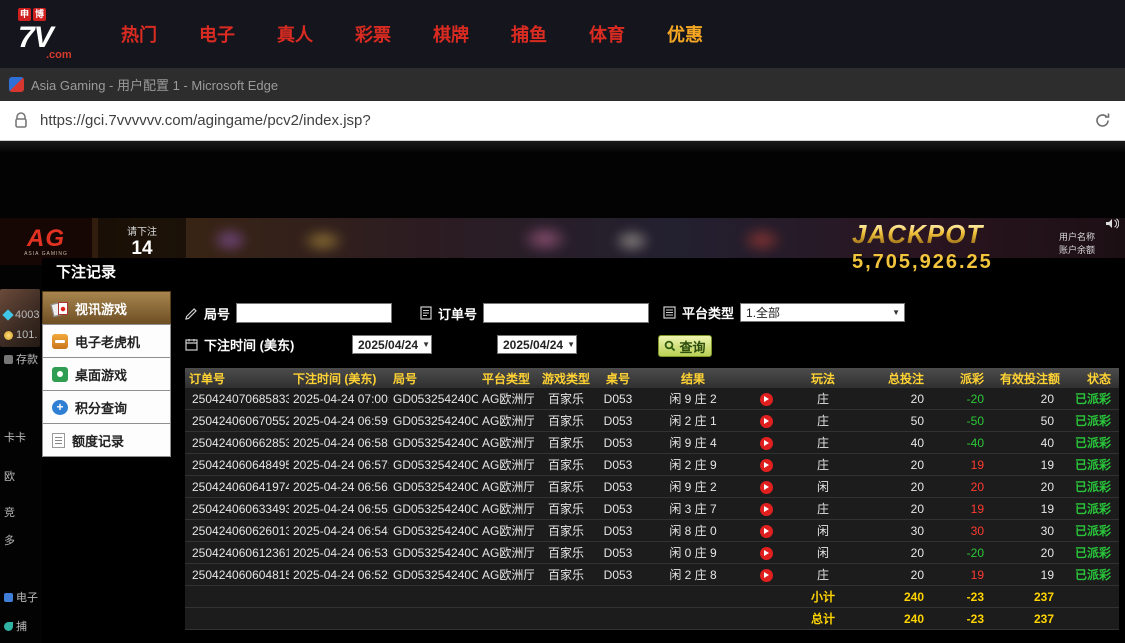 Image resolution: width=1125 pixels, height=643 pixels. Describe the element at coordinates (562, 84) in the screenshot. I see `window-title-bar: Asia Gaming - 用户配置 1 - Microsoft Edge` at that location.